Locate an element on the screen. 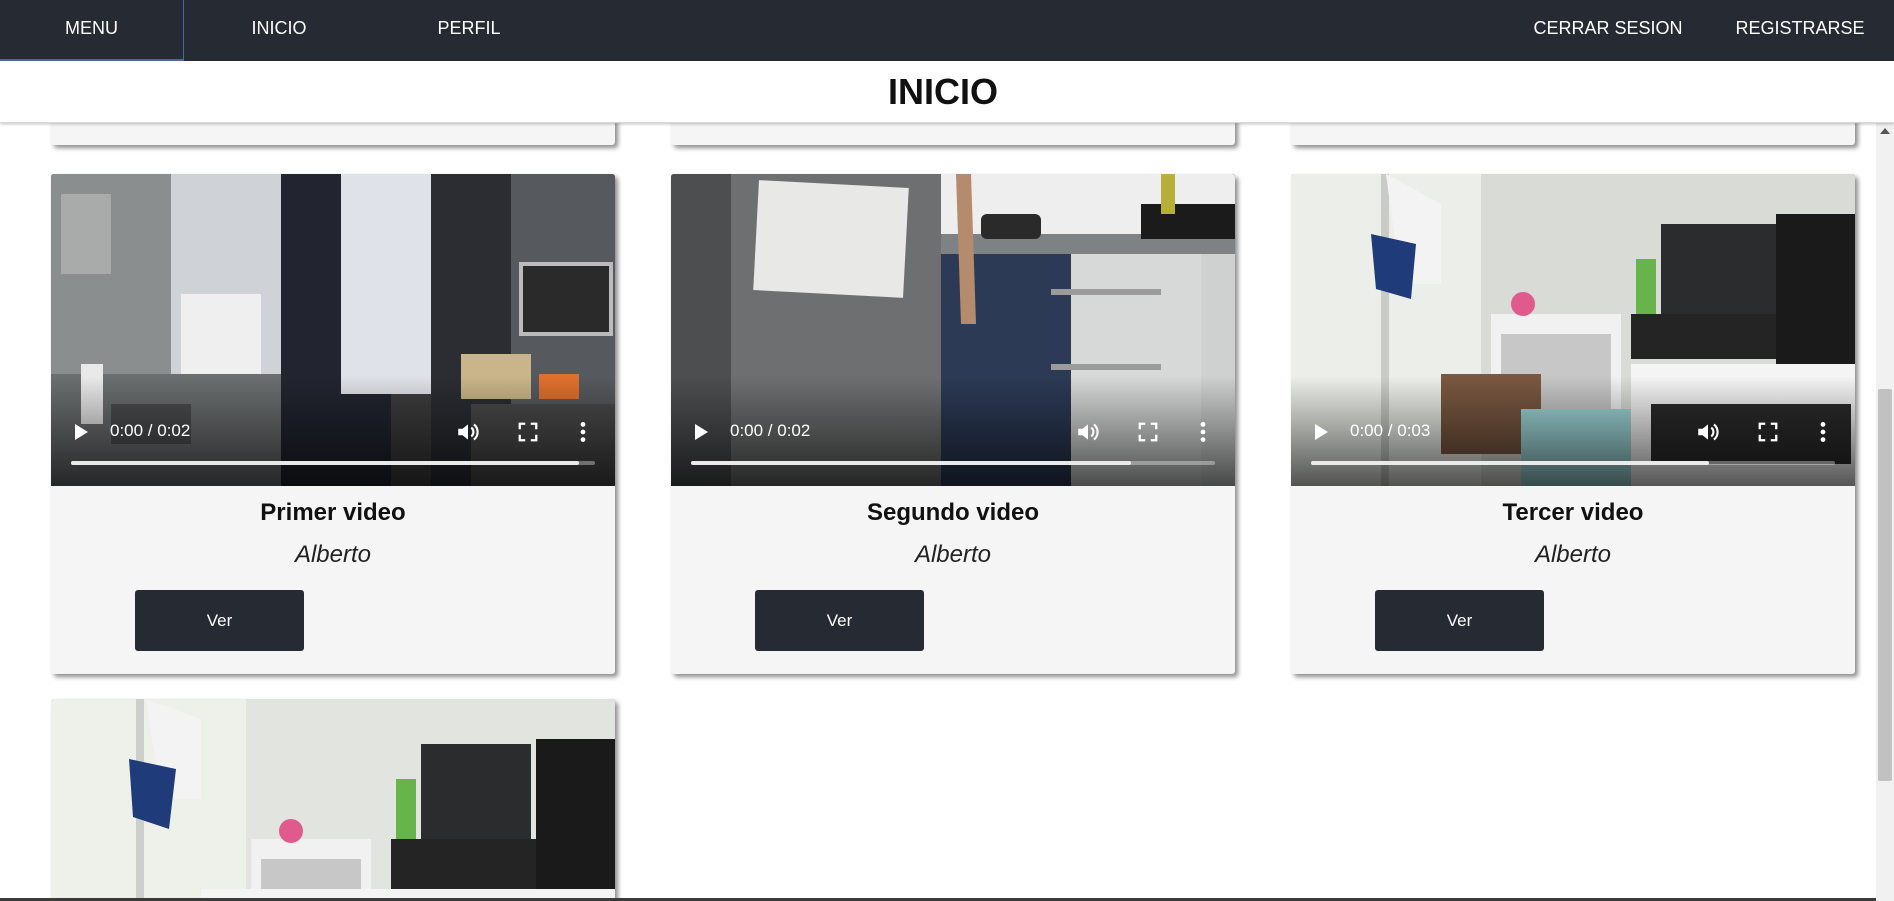  page-title: INICIO is located at coordinates (942, 91).